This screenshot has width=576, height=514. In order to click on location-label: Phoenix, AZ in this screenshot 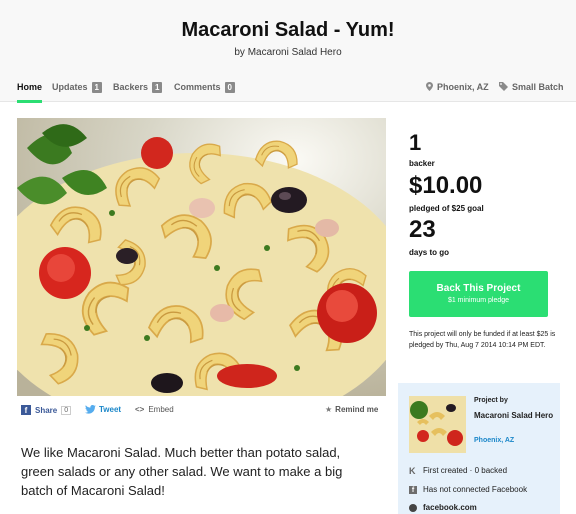, I will do `click(463, 87)`.